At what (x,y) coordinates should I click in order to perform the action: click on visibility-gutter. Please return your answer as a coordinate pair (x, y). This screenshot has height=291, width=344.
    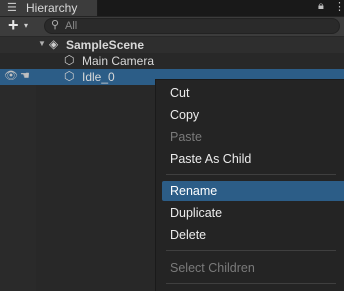
    Looking at the image, I should click on (18, 188).